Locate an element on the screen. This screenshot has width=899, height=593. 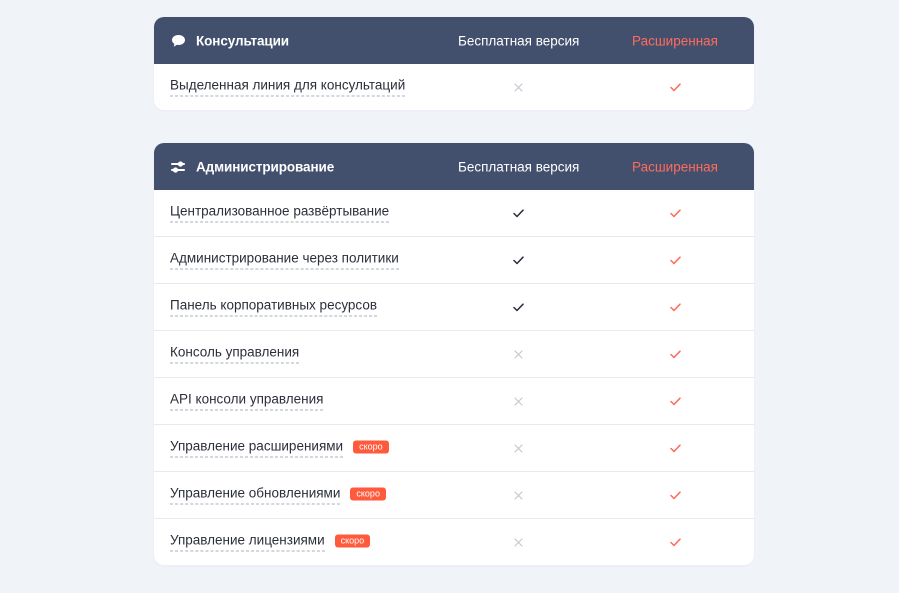
feature-row: Выделенная линия для консультаций is located at coordinates (454, 87).